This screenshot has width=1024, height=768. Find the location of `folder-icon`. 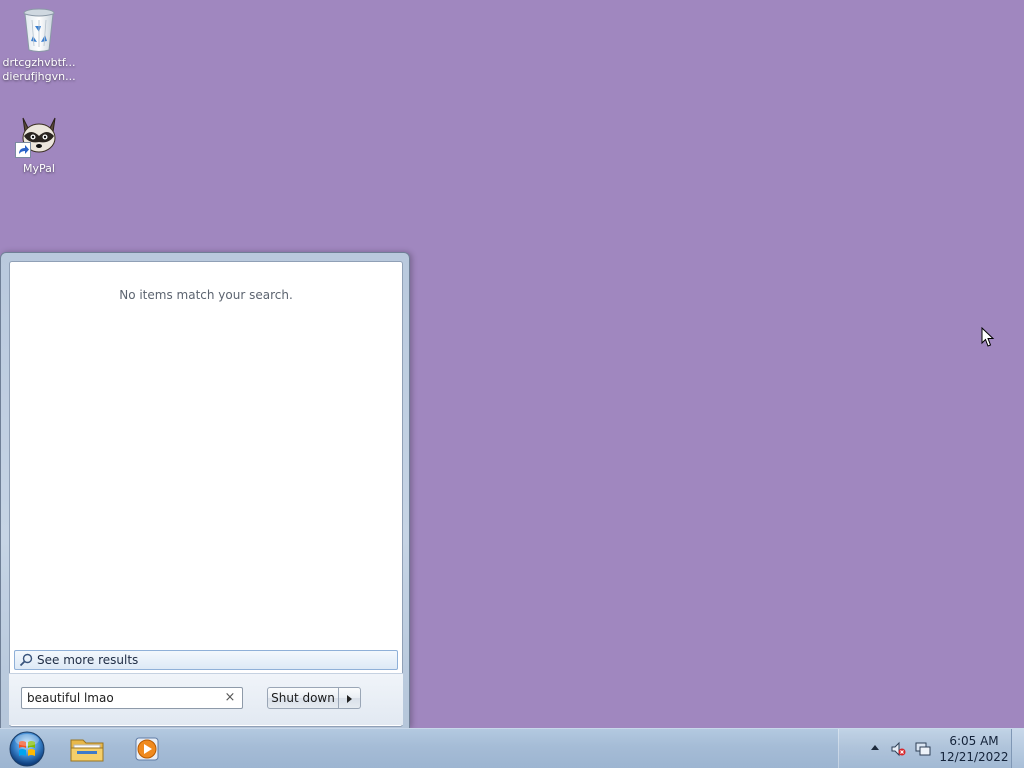

folder-icon is located at coordinates (87, 750).